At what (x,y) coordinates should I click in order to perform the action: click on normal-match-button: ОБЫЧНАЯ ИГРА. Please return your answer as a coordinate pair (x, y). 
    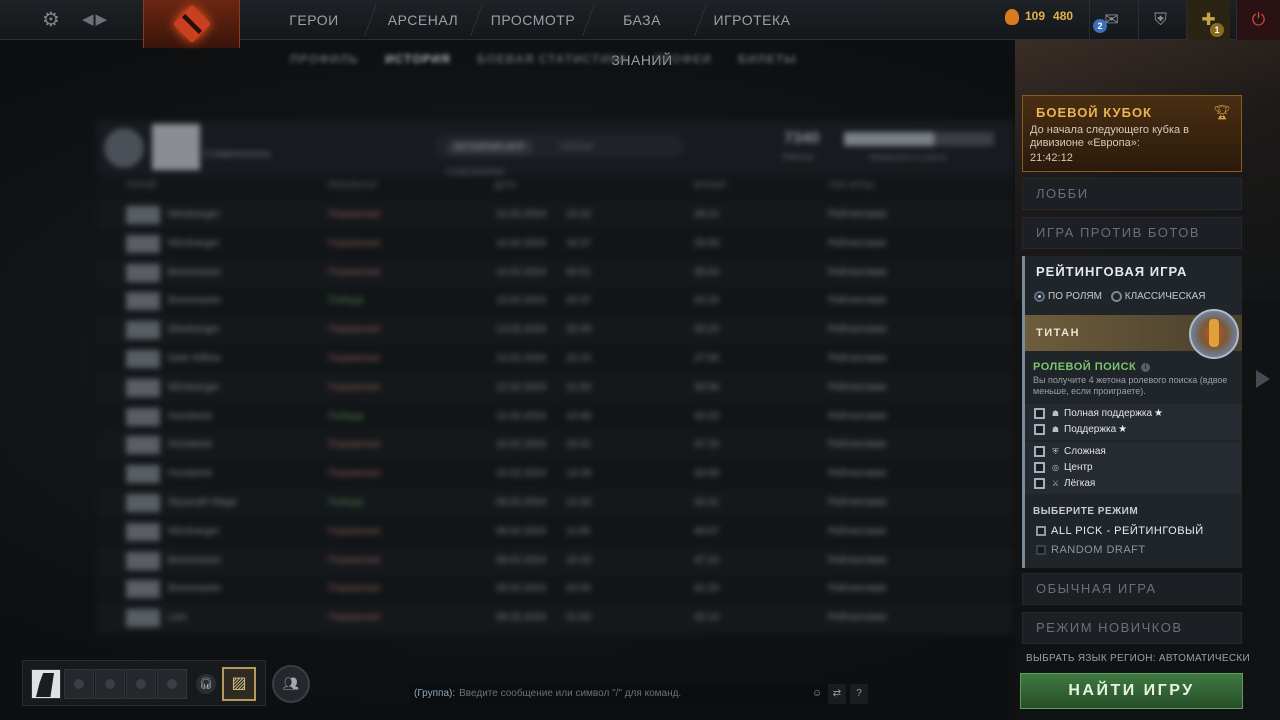
    Looking at the image, I should click on (1132, 589).